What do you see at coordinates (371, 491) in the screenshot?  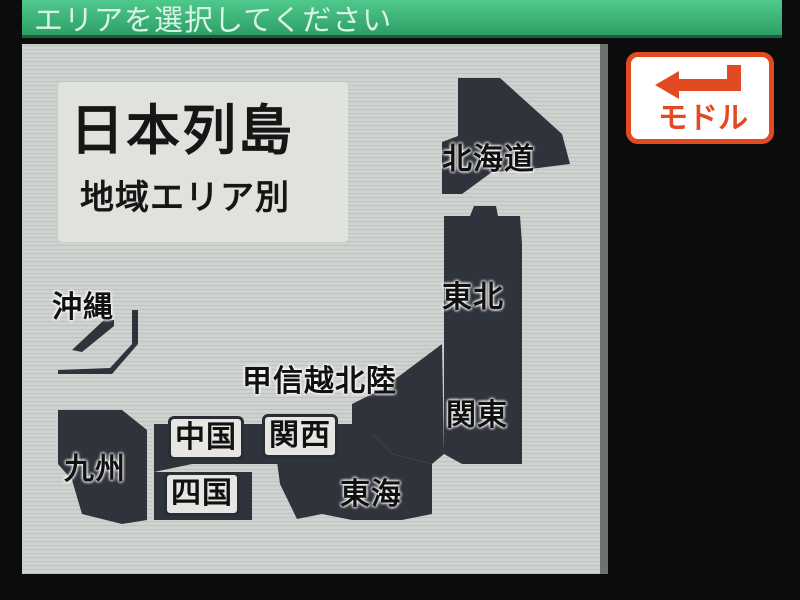 I see `region-label-tokai: 東海` at bounding box center [371, 491].